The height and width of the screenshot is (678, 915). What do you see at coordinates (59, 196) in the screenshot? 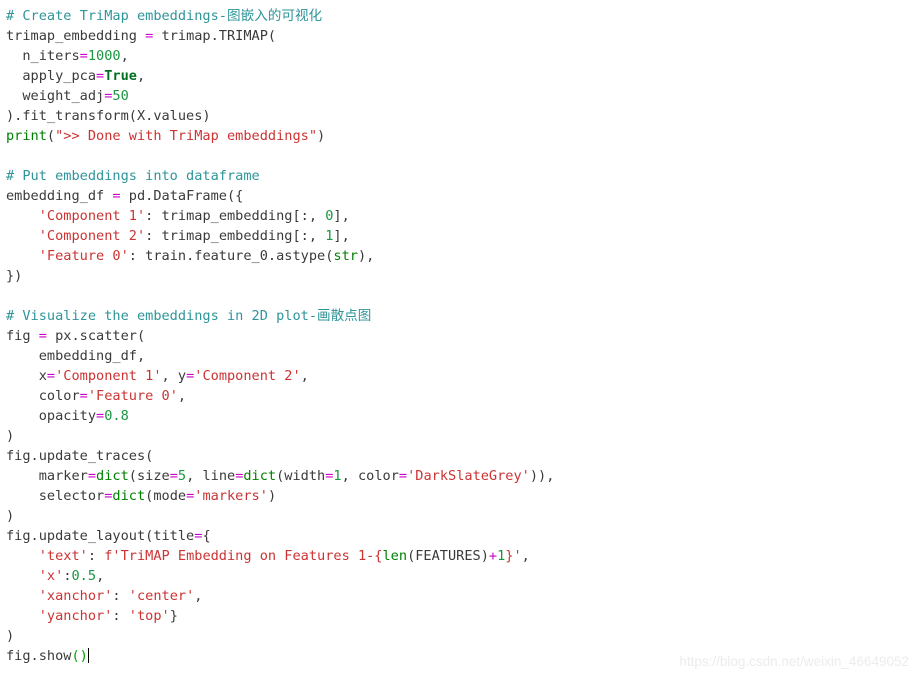
I see `code-token-plain: embedding_df` at bounding box center [59, 196].